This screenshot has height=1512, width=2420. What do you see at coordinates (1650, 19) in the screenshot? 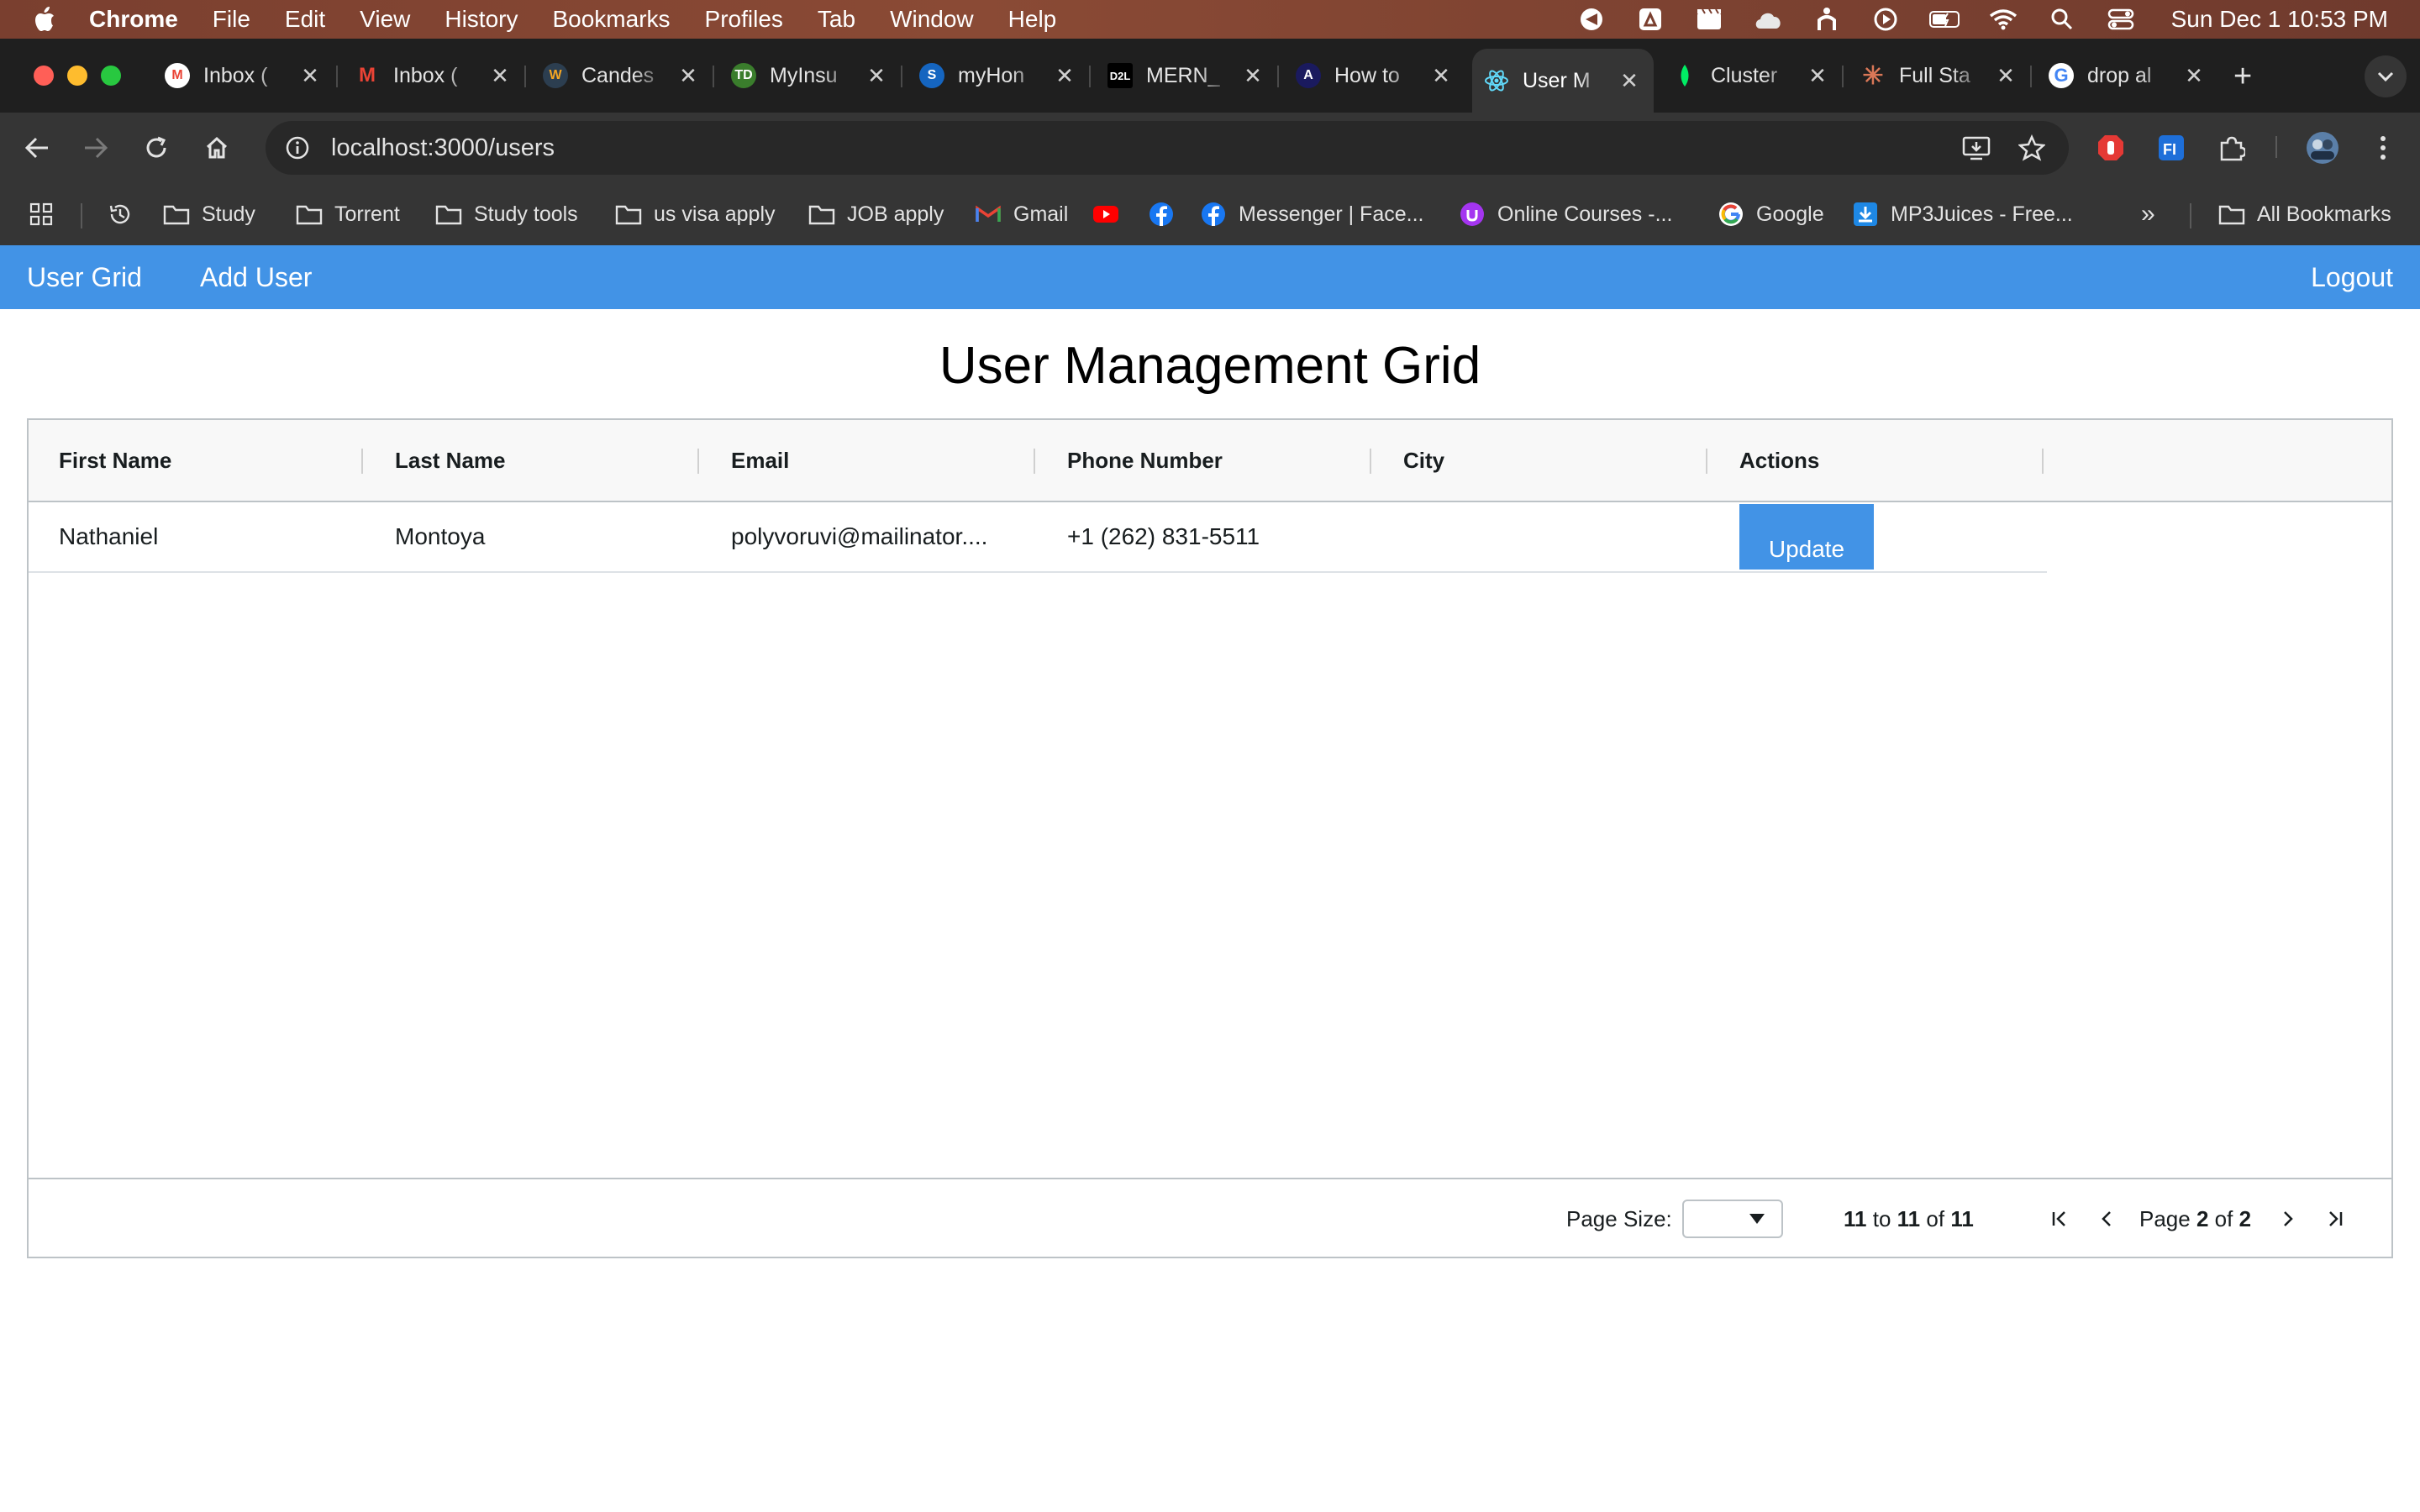
I see `drive-icon` at bounding box center [1650, 19].